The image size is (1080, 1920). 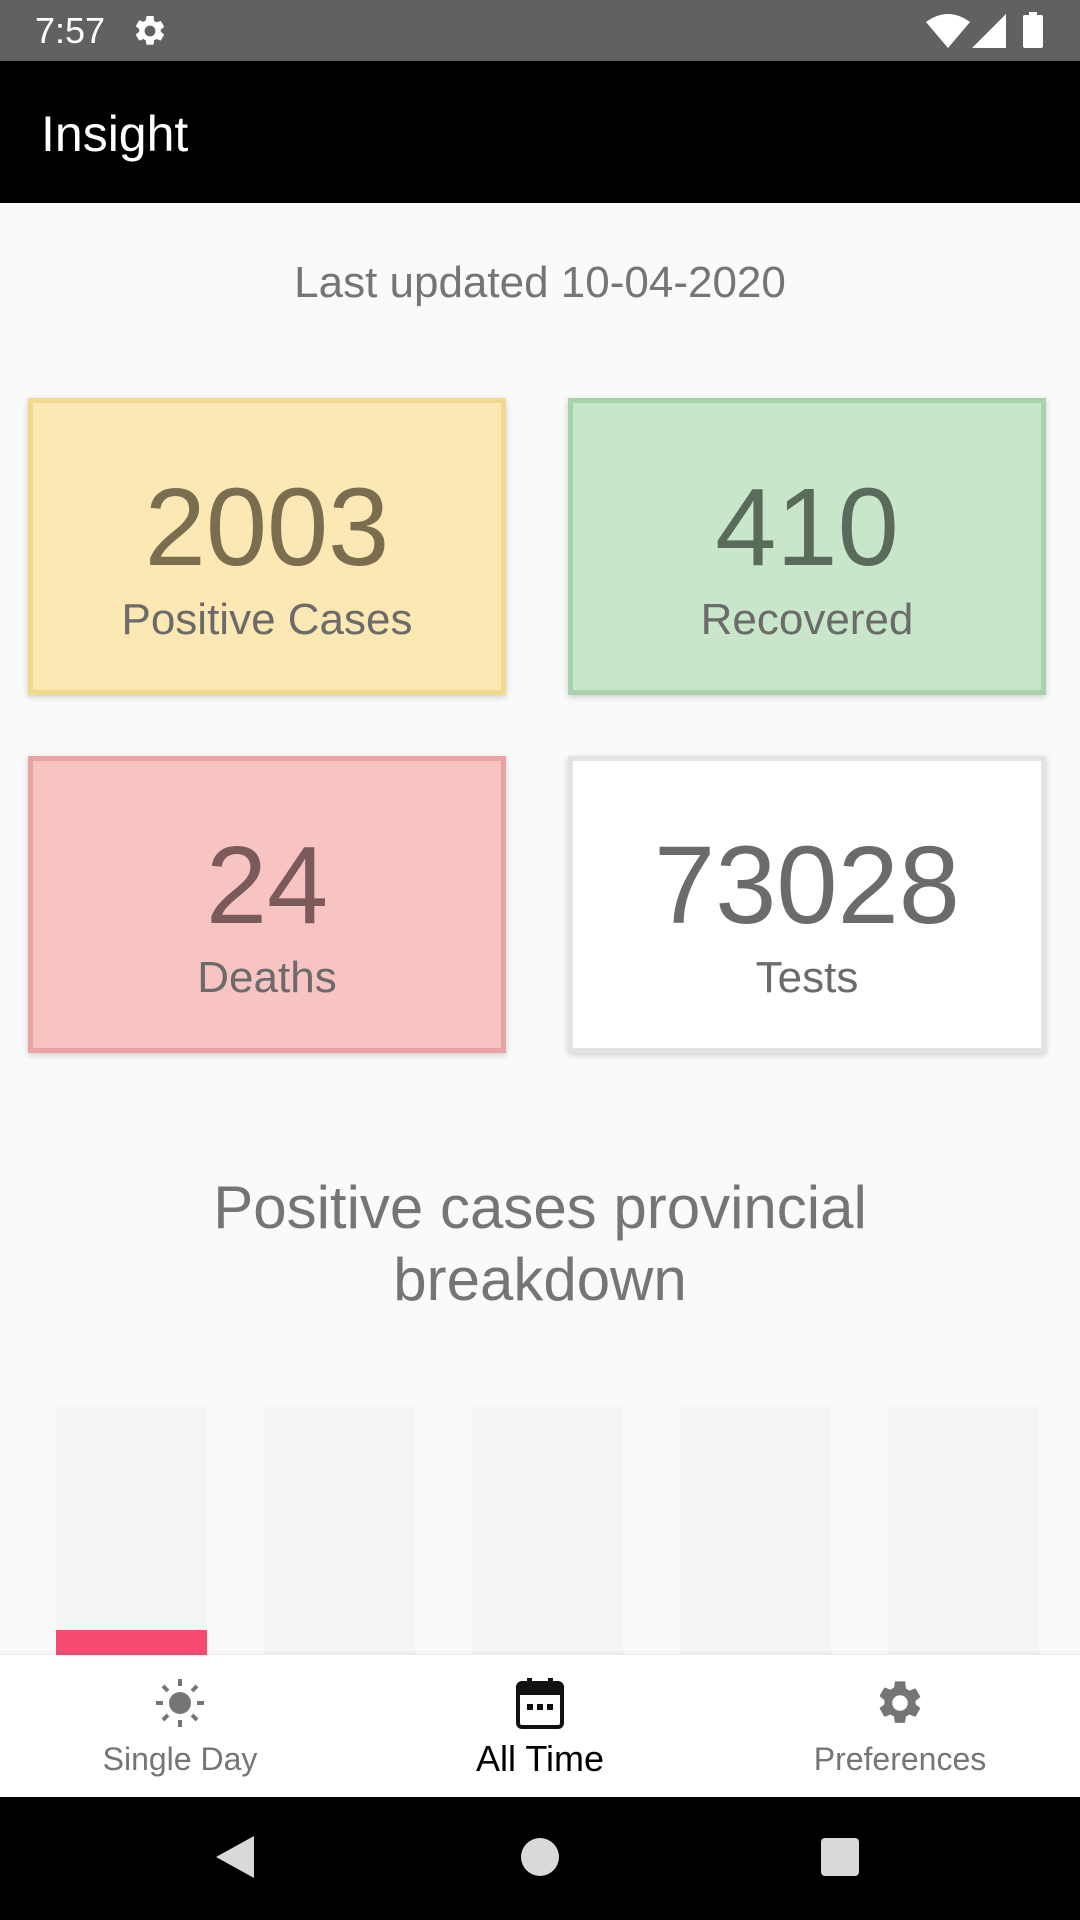 What do you see at coordinates (237, 1857) in the screenshot?
I see `back-icon` at bounding box center [237, 1857].